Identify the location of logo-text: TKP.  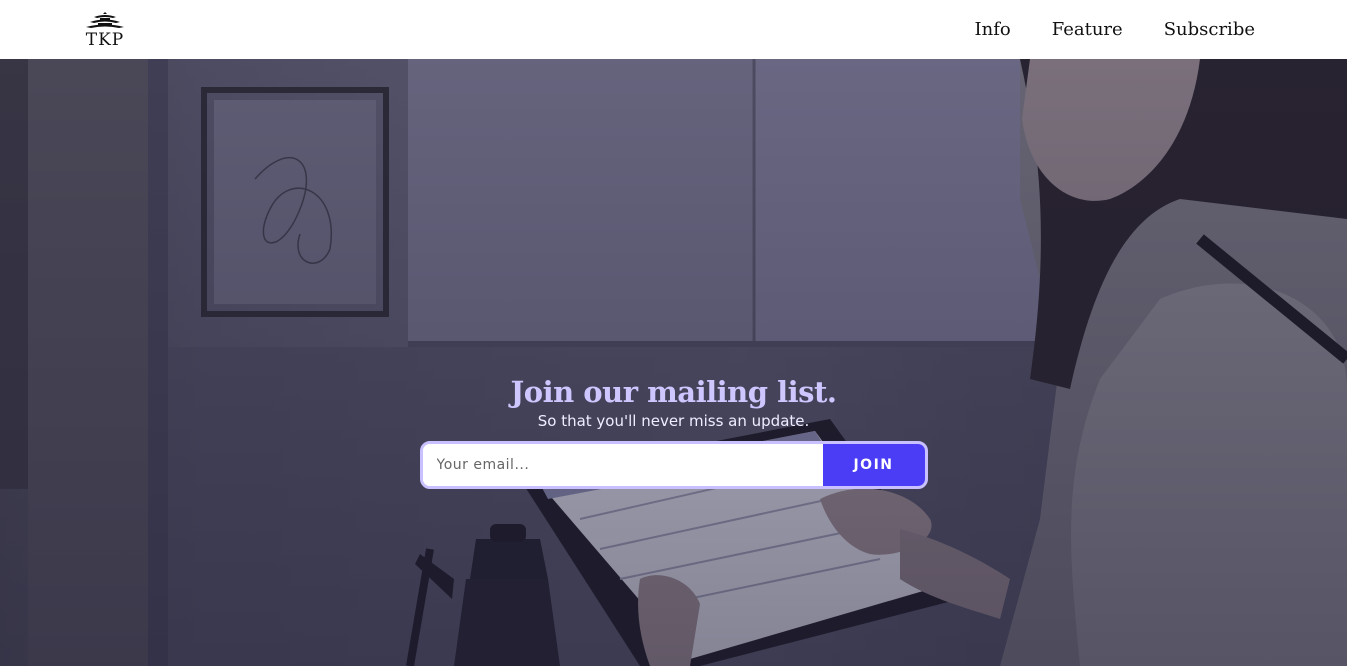
(105, 39).